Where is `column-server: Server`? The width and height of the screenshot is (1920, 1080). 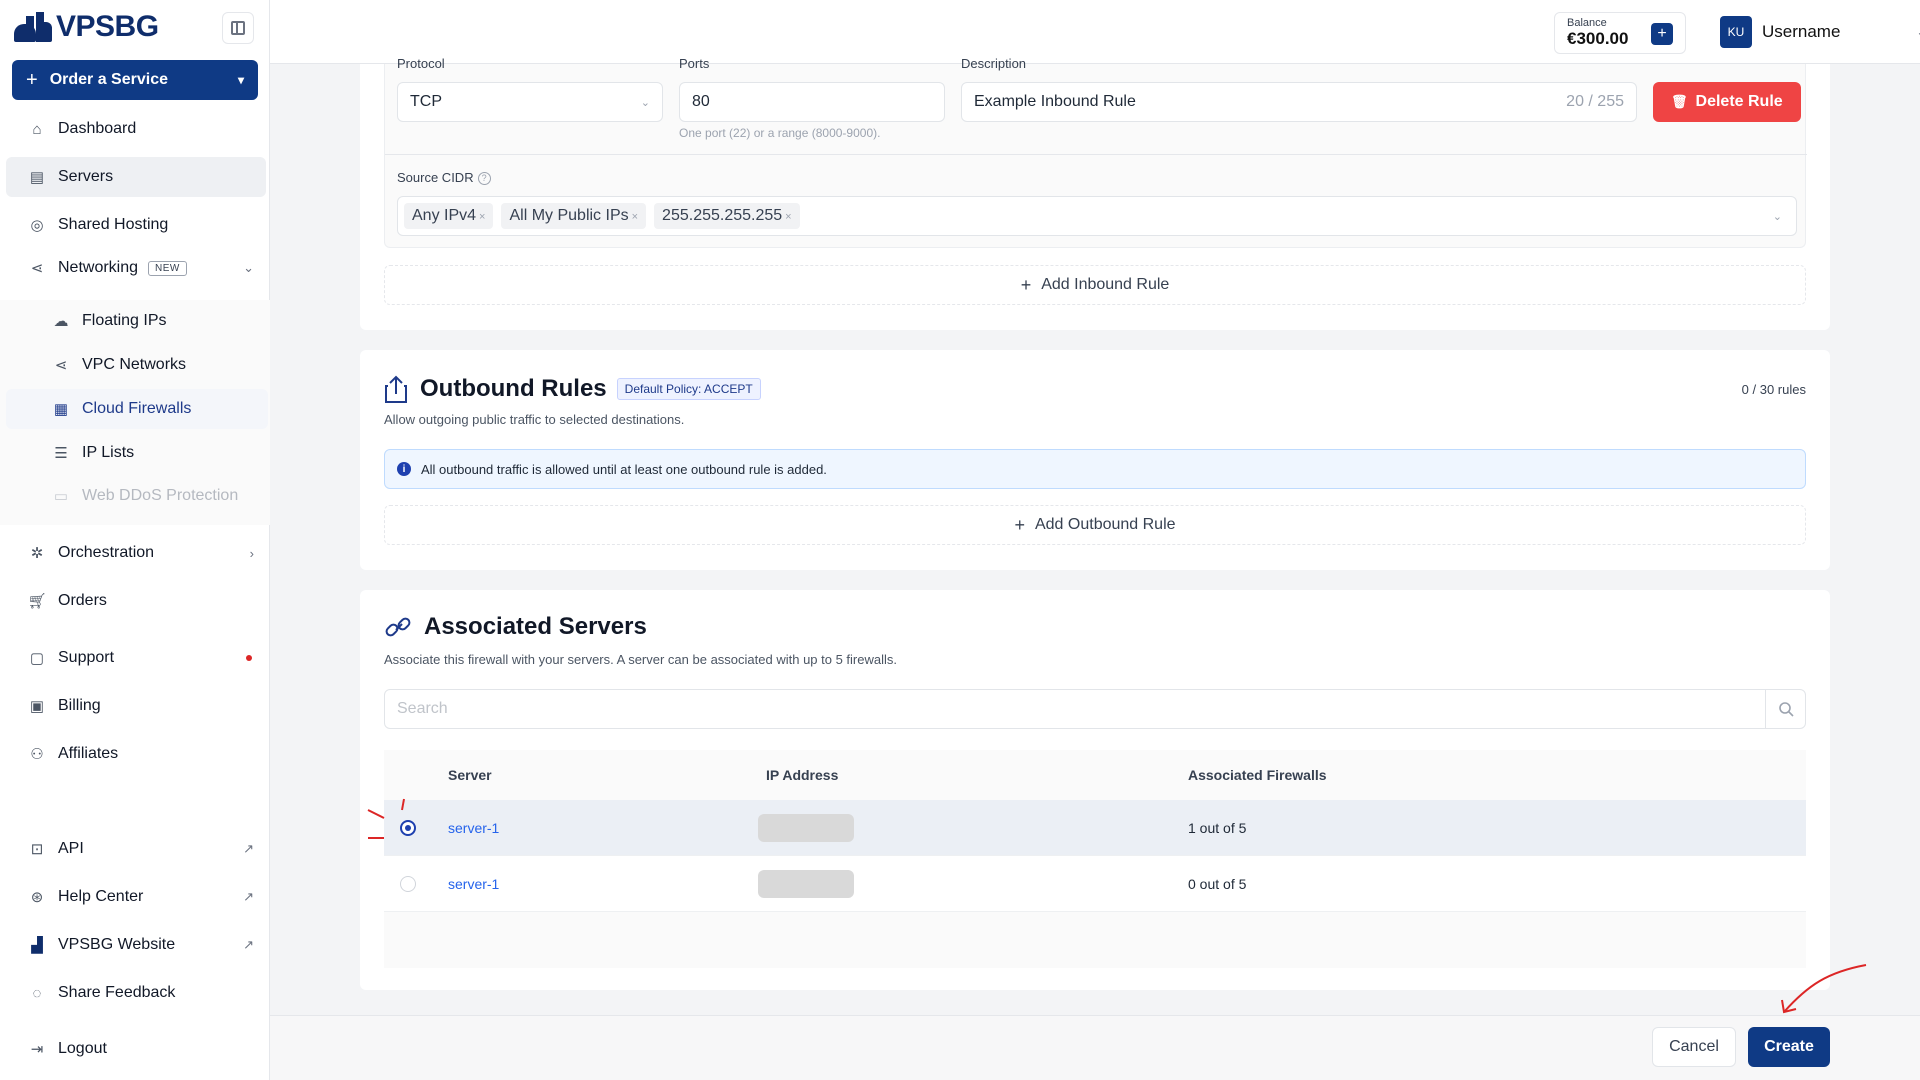 column-server: Server is located at coordinates (470, 775).